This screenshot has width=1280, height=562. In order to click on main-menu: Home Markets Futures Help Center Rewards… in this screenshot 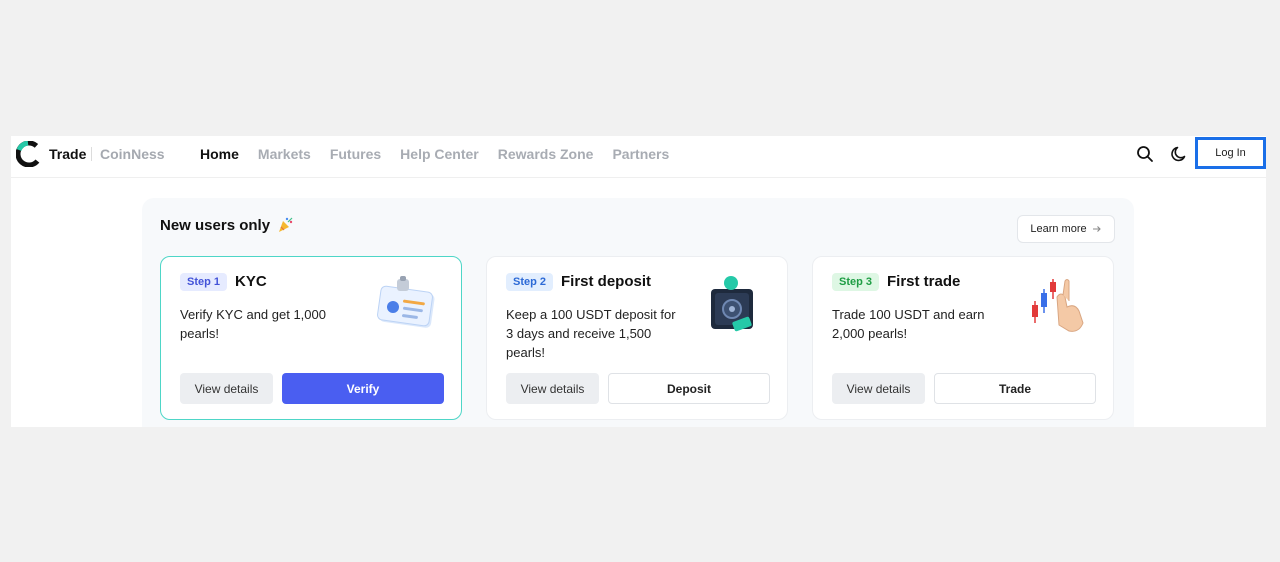, I will do `click(434, 154)`.